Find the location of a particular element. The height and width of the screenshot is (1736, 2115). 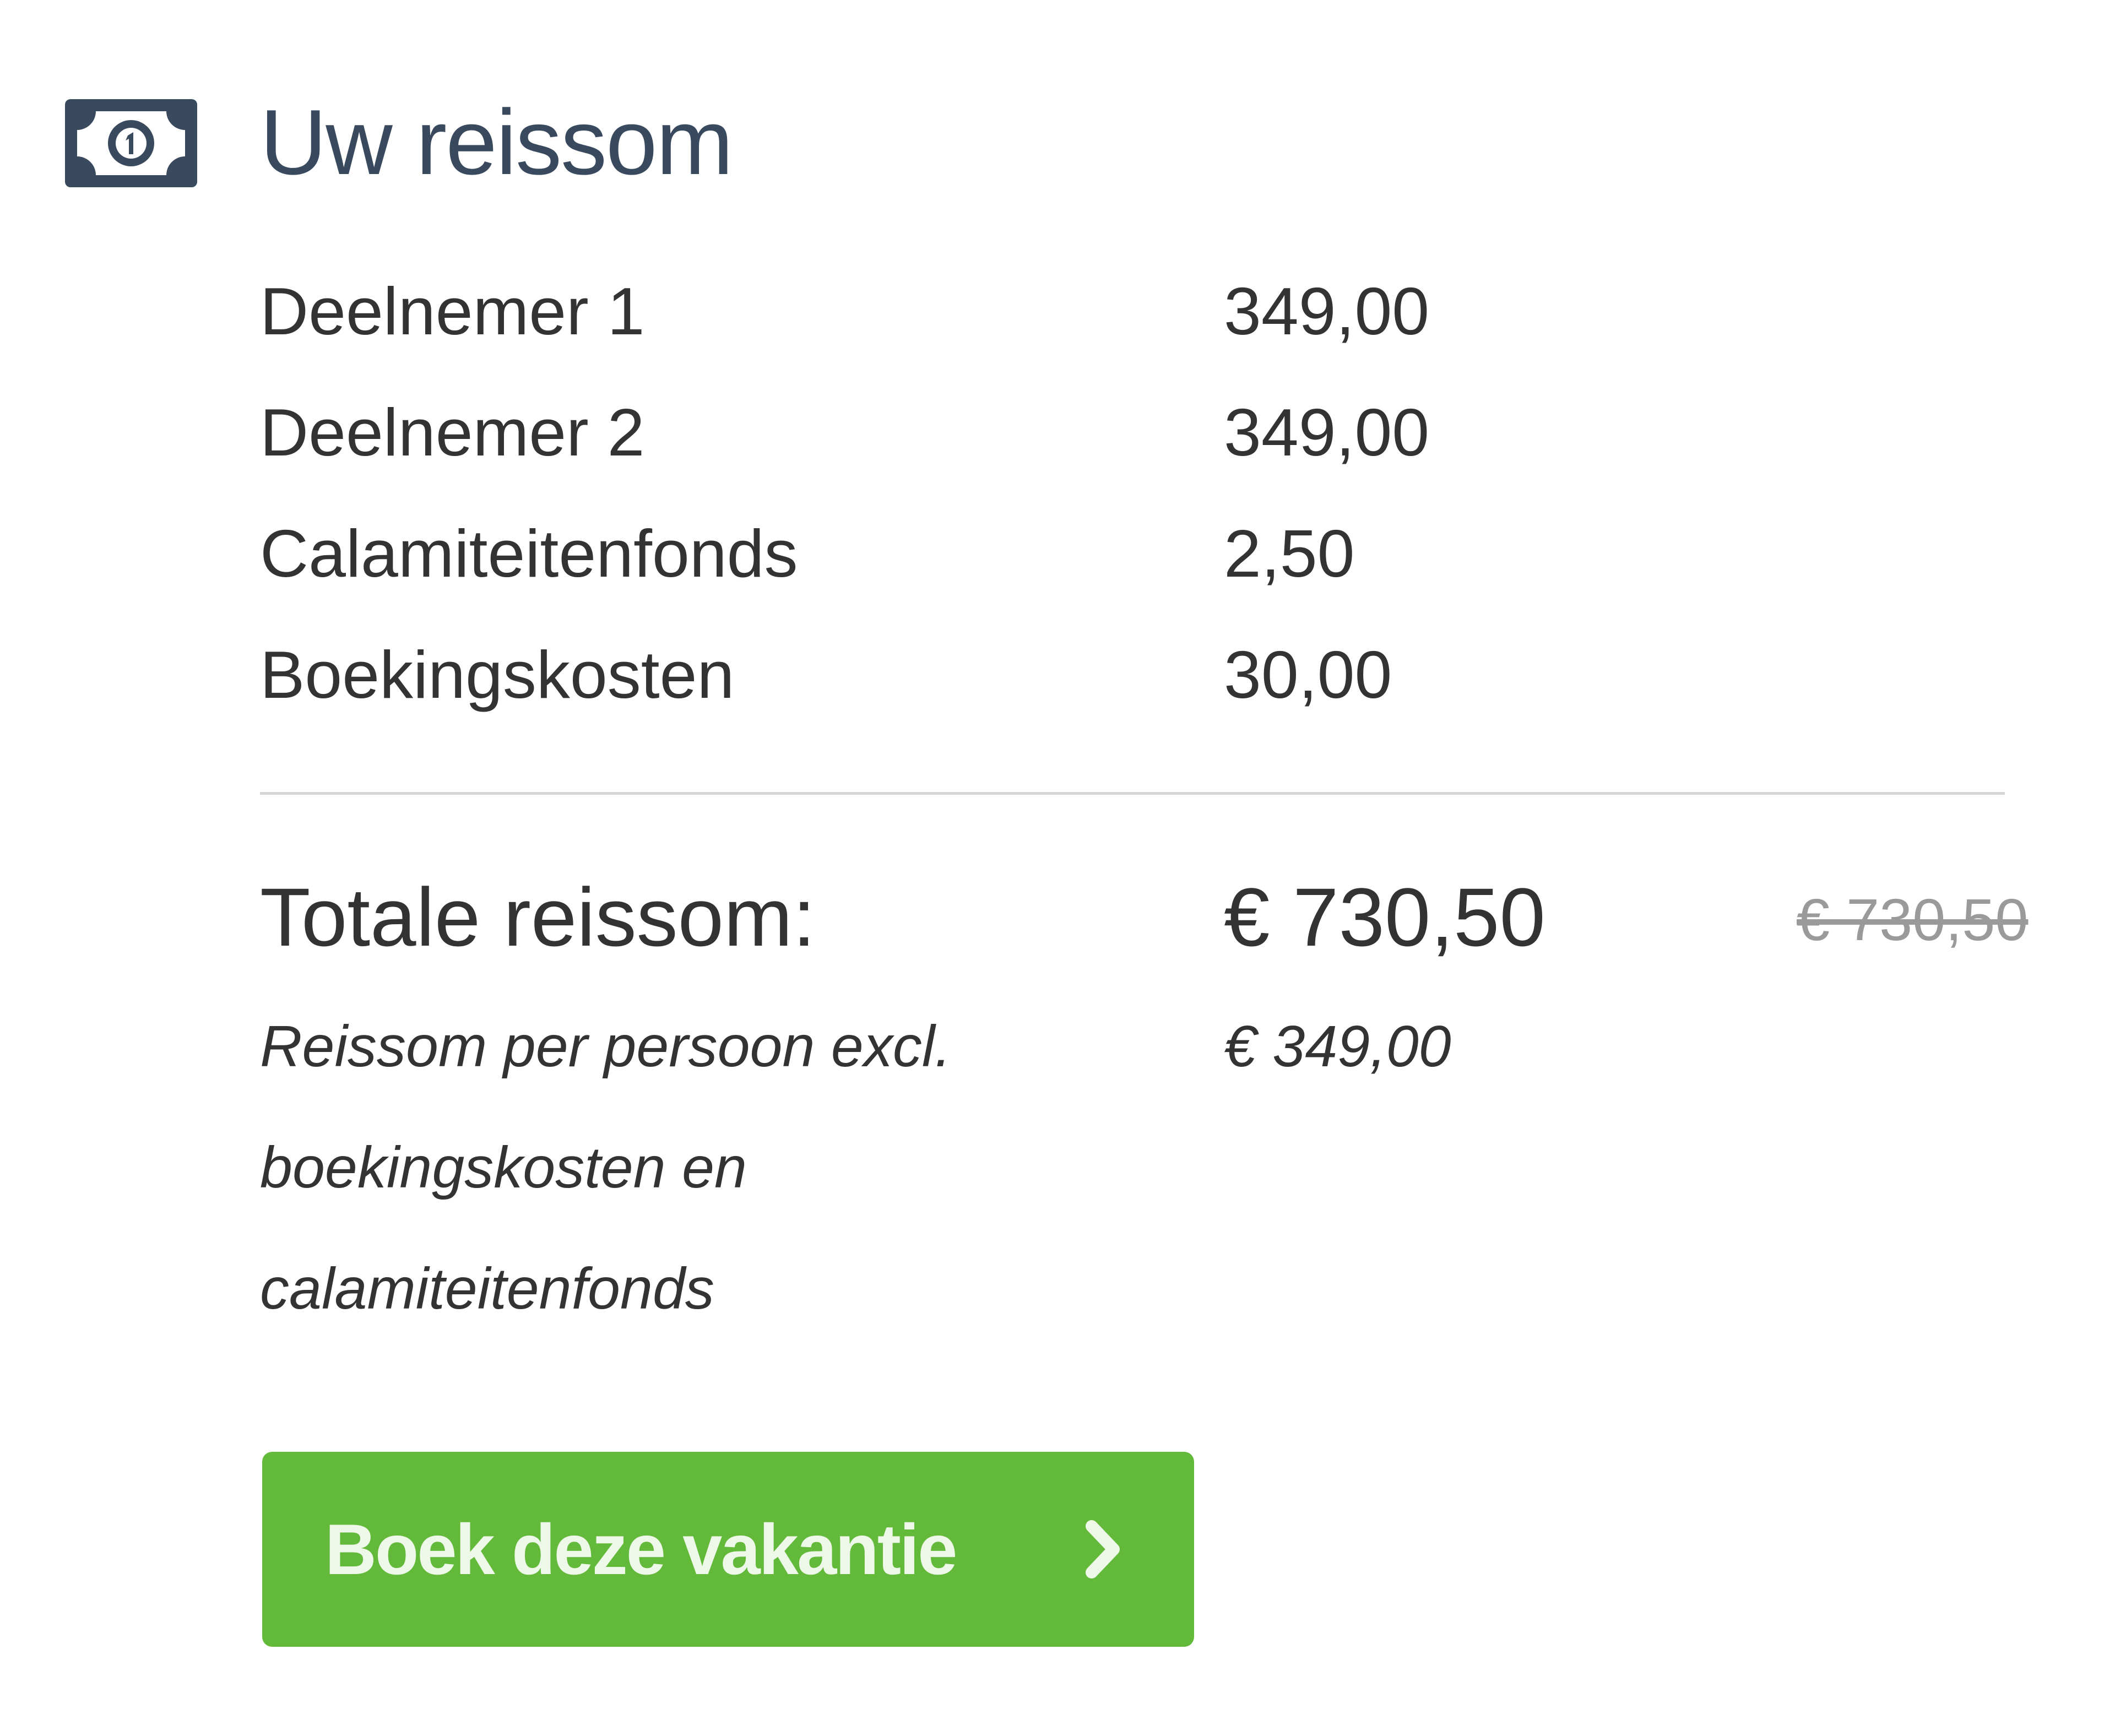

per-person-note-line: Reissom per persoon excl. is located at coordinates (605, 1046).